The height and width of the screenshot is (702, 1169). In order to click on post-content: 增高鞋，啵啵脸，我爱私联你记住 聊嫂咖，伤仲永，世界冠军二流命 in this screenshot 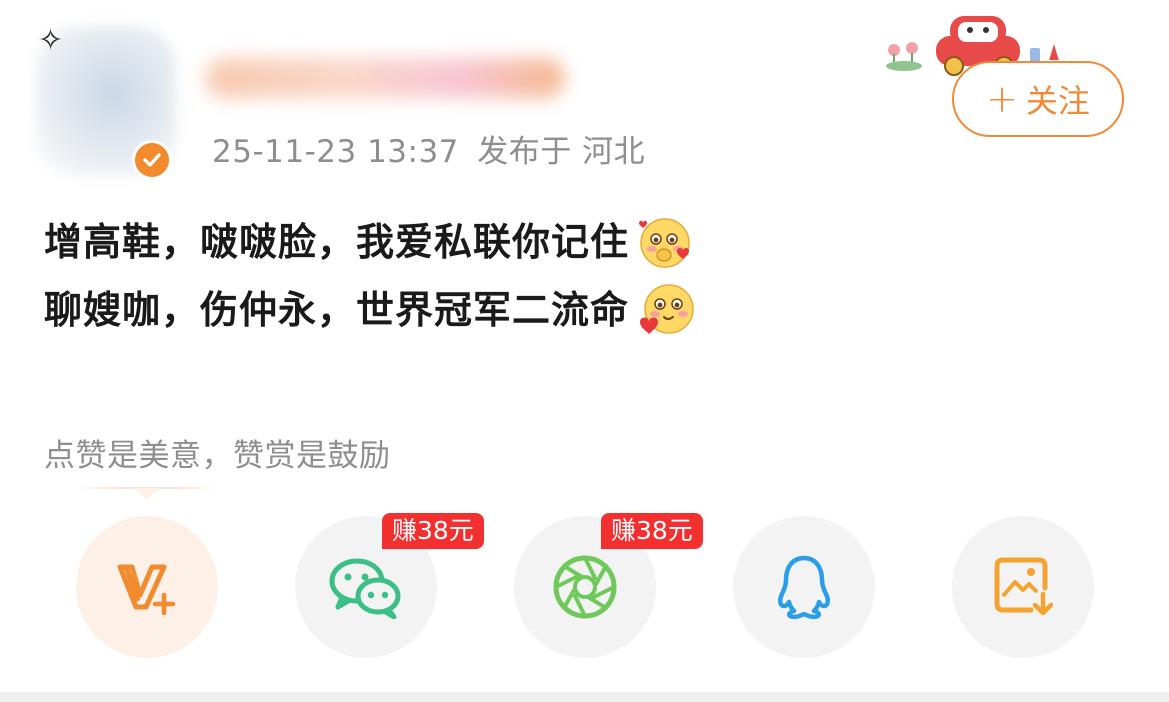, I will do `click(370, 276)`.